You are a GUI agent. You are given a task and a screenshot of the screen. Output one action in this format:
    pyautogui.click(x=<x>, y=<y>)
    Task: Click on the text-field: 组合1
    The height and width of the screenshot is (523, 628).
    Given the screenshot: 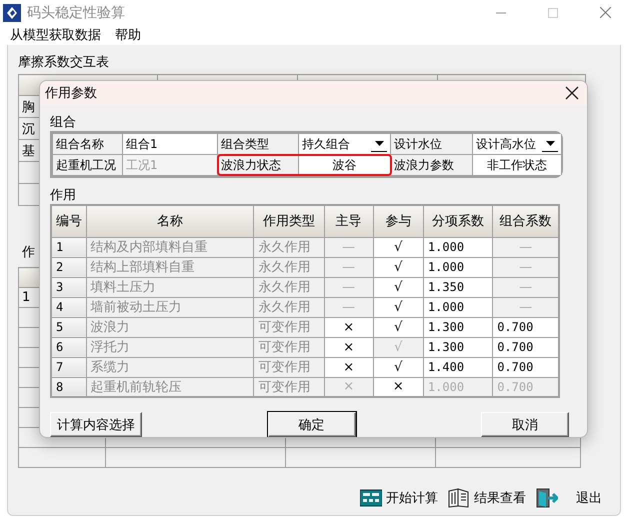 What is the action you would take?
    pyautogui.click(x=170, y=144)
    